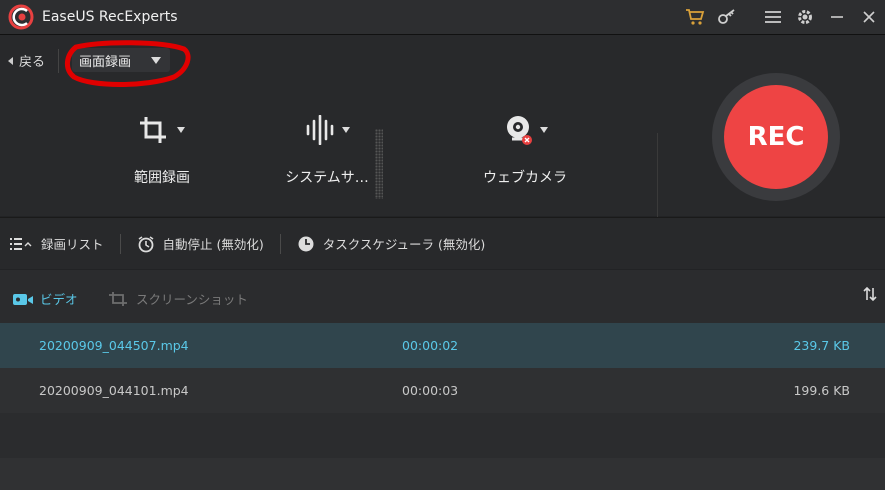 Image resolution: width=885 pixels, height=490 pixels. I want to click on recording-list-label: 録画リスト, so click(72, 244).